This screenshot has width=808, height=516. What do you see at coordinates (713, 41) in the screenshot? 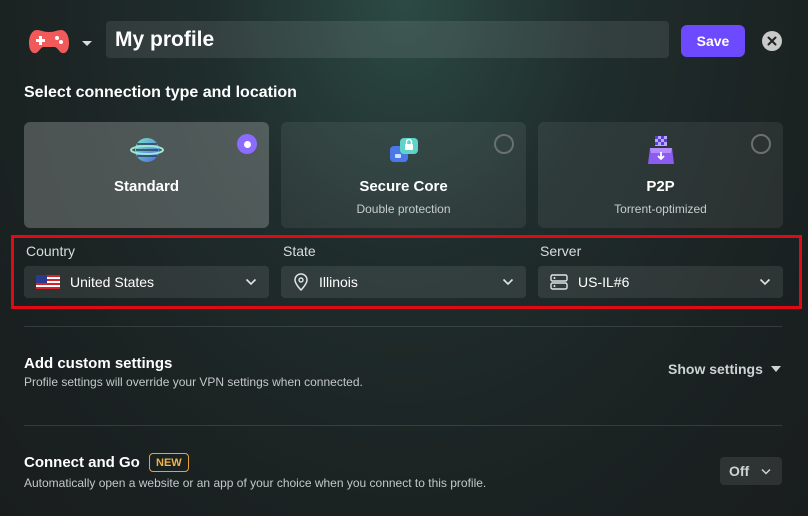
I see `save-button: Save` at bounding box center [713, 41].